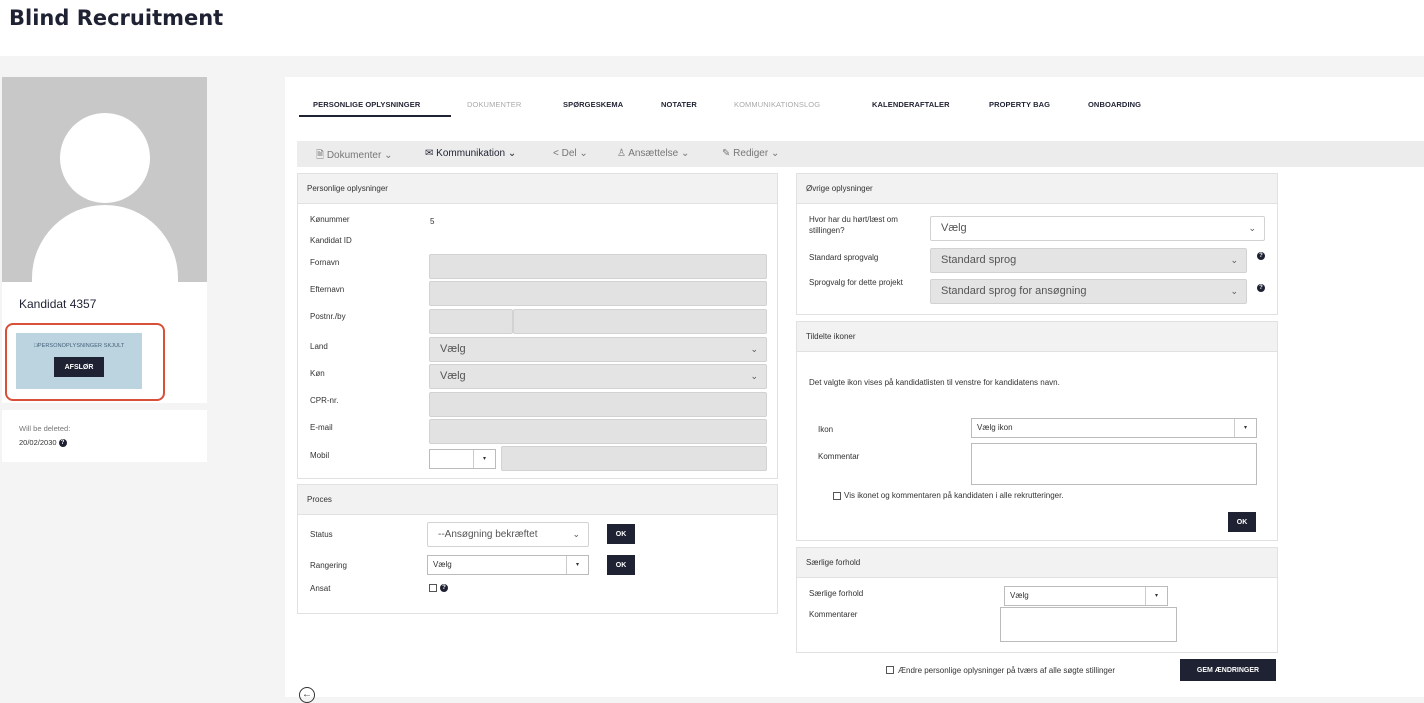 The image size is (1424, 703). I want to click on cpr-field, so click(598, 404).